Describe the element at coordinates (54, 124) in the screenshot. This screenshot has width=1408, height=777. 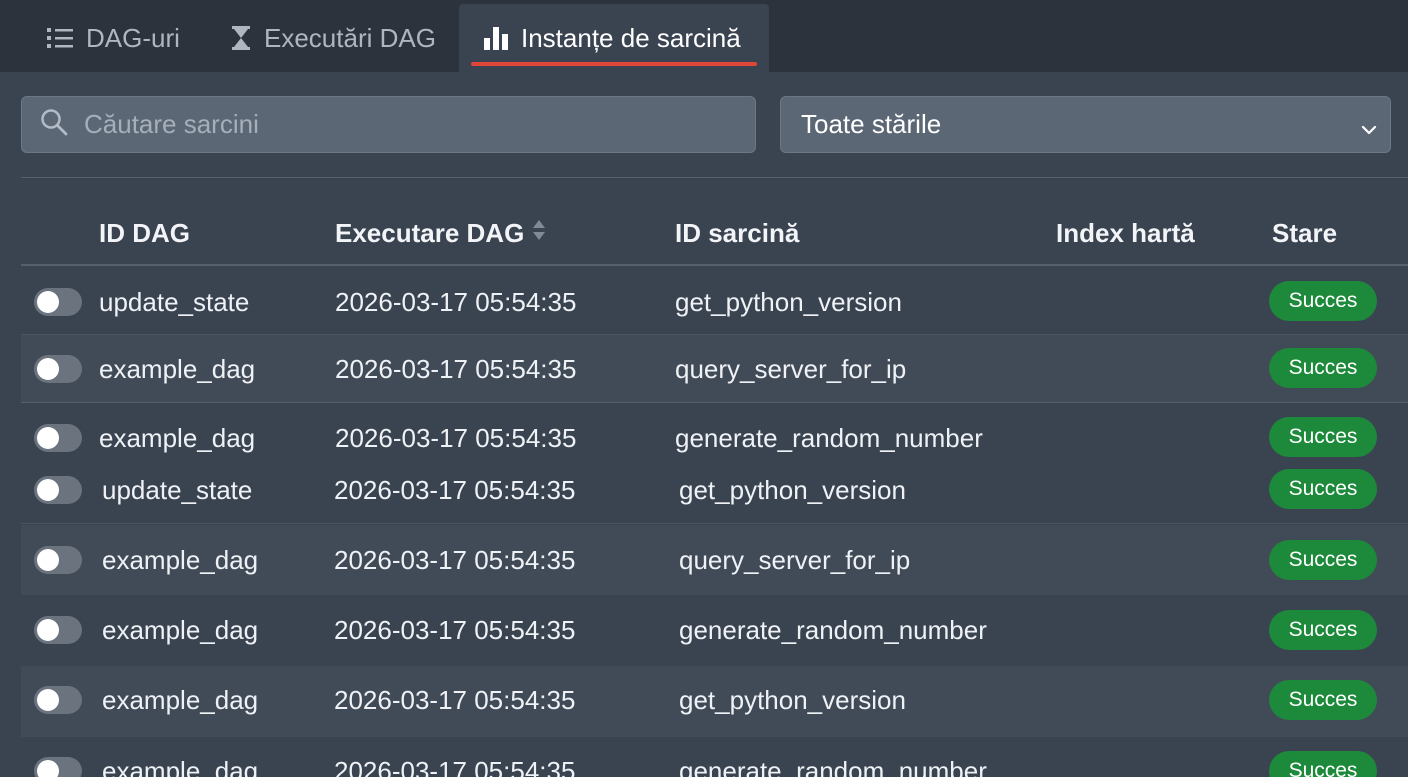
I see `search-icon` at that location.